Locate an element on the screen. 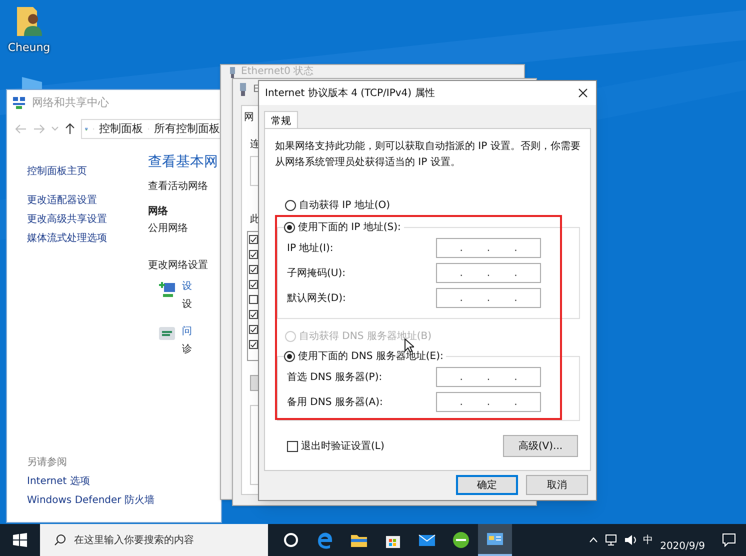  field-label: IP 地址(I): is located at coordinates (310, 249).